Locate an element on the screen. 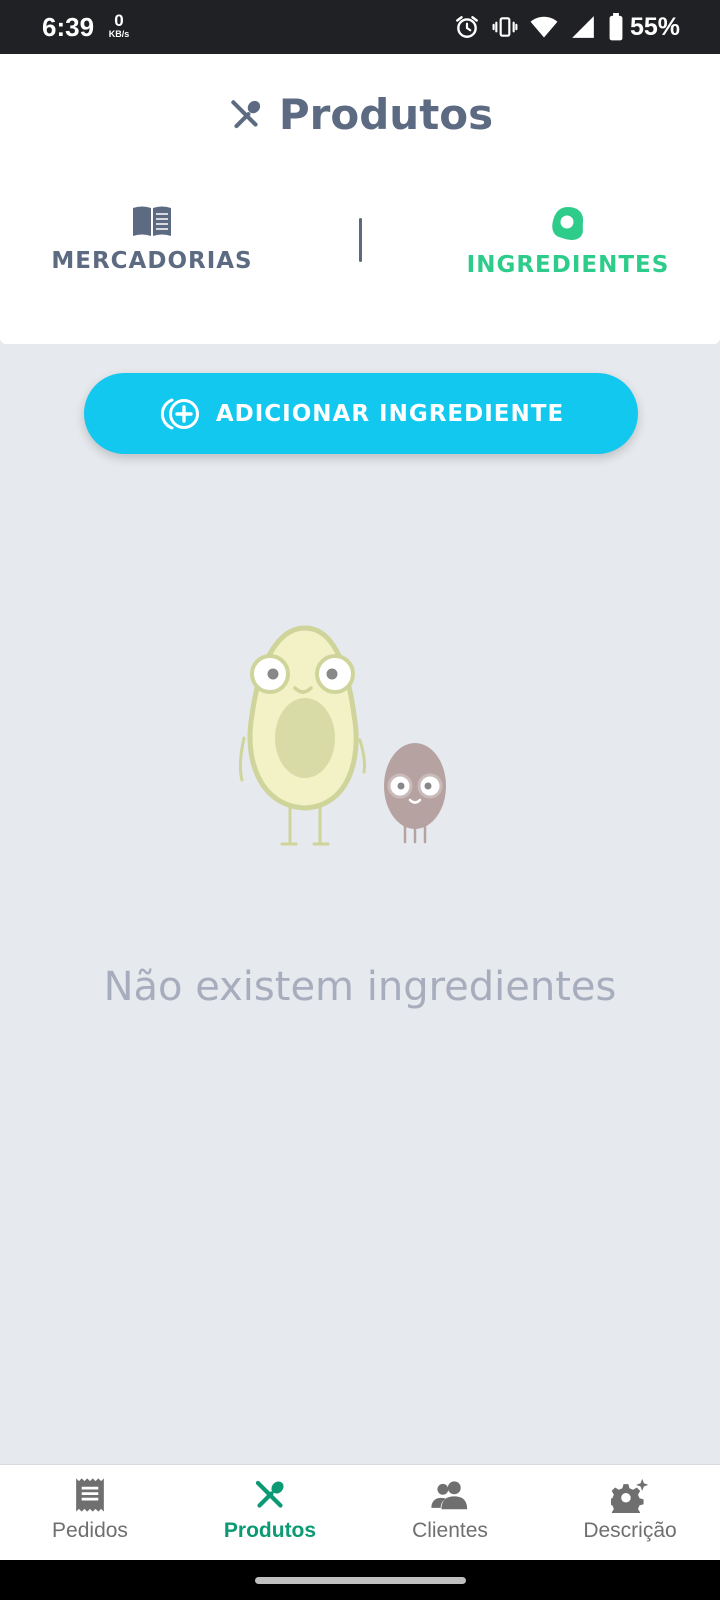  receipt-icon is located at coordinates (90, 1495).